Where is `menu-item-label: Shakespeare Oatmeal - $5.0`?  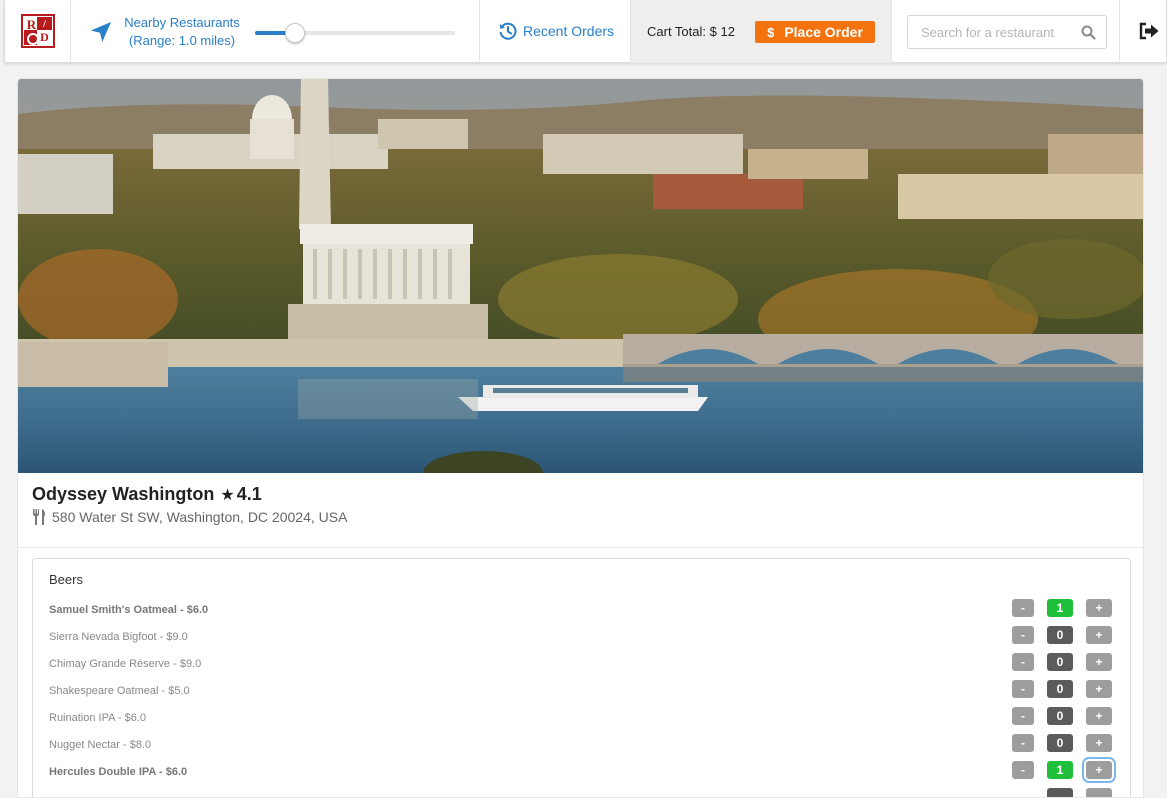 menu-item-label: Shakespeare Oatmeal - $5.0 is located at coordinates (119, 691).